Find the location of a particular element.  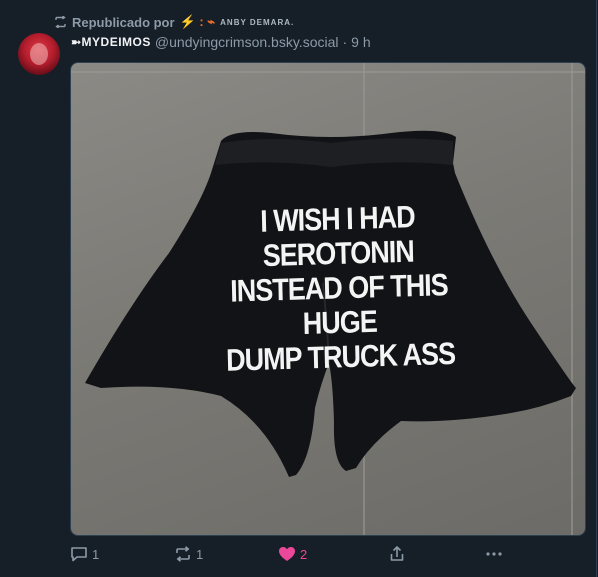

repost-name-prefix: ⚡ : ⌁ is located at coordinates (197, 21).